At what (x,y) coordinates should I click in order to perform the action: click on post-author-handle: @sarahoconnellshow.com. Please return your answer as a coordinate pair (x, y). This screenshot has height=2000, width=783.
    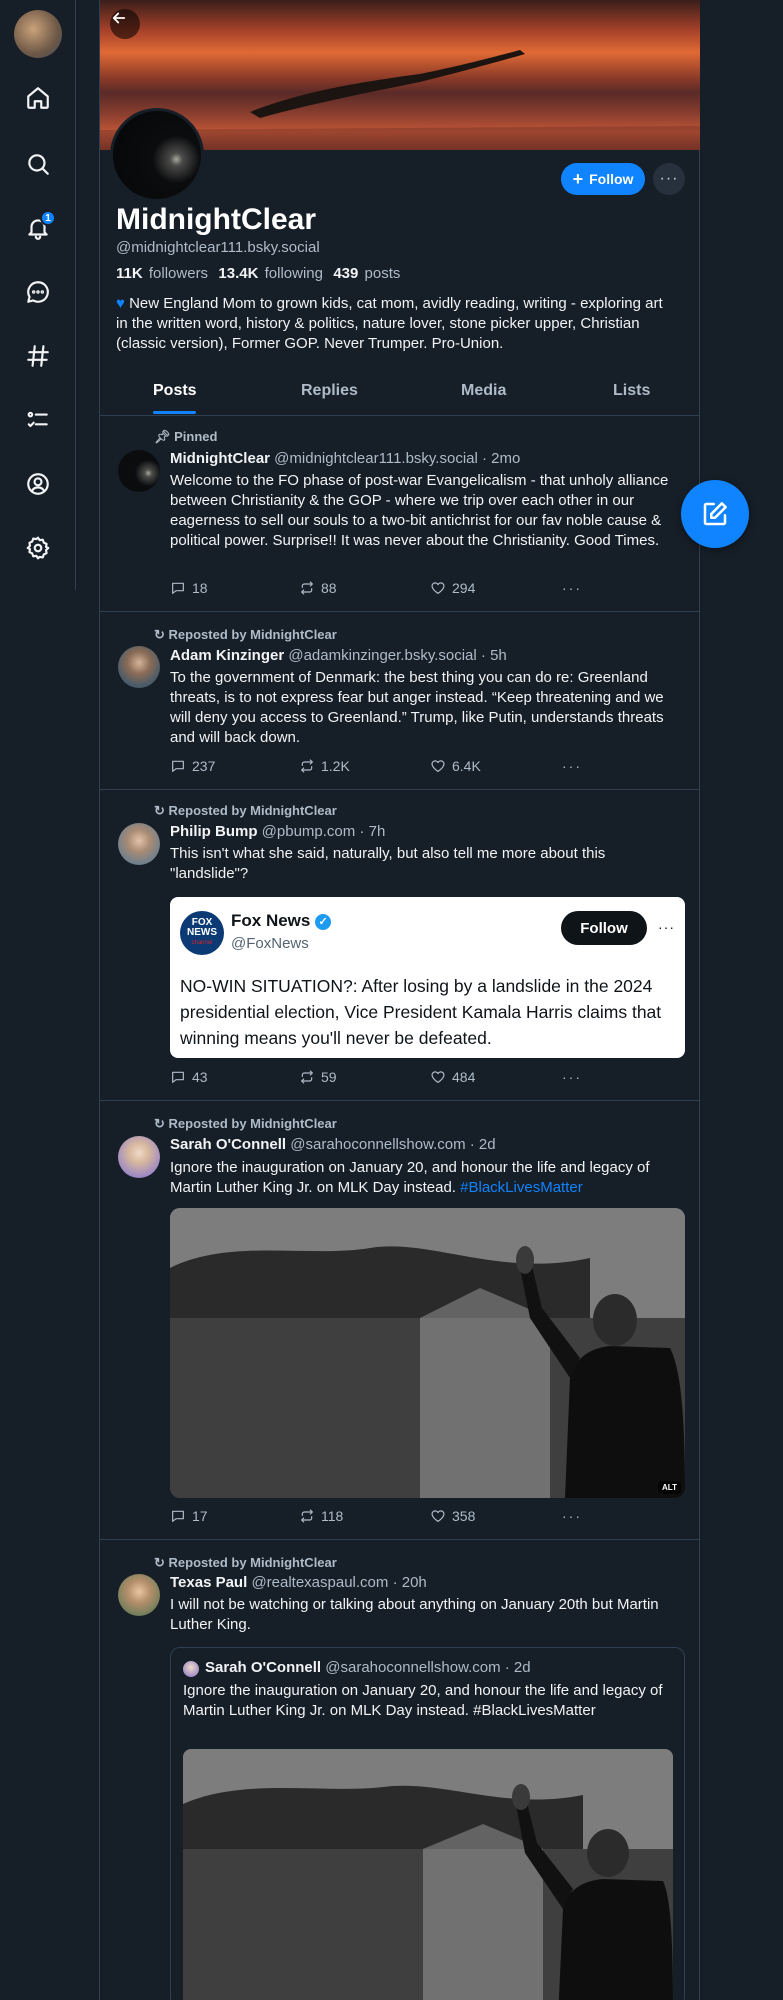
    Looking at the image, I should click on (377, 1144).